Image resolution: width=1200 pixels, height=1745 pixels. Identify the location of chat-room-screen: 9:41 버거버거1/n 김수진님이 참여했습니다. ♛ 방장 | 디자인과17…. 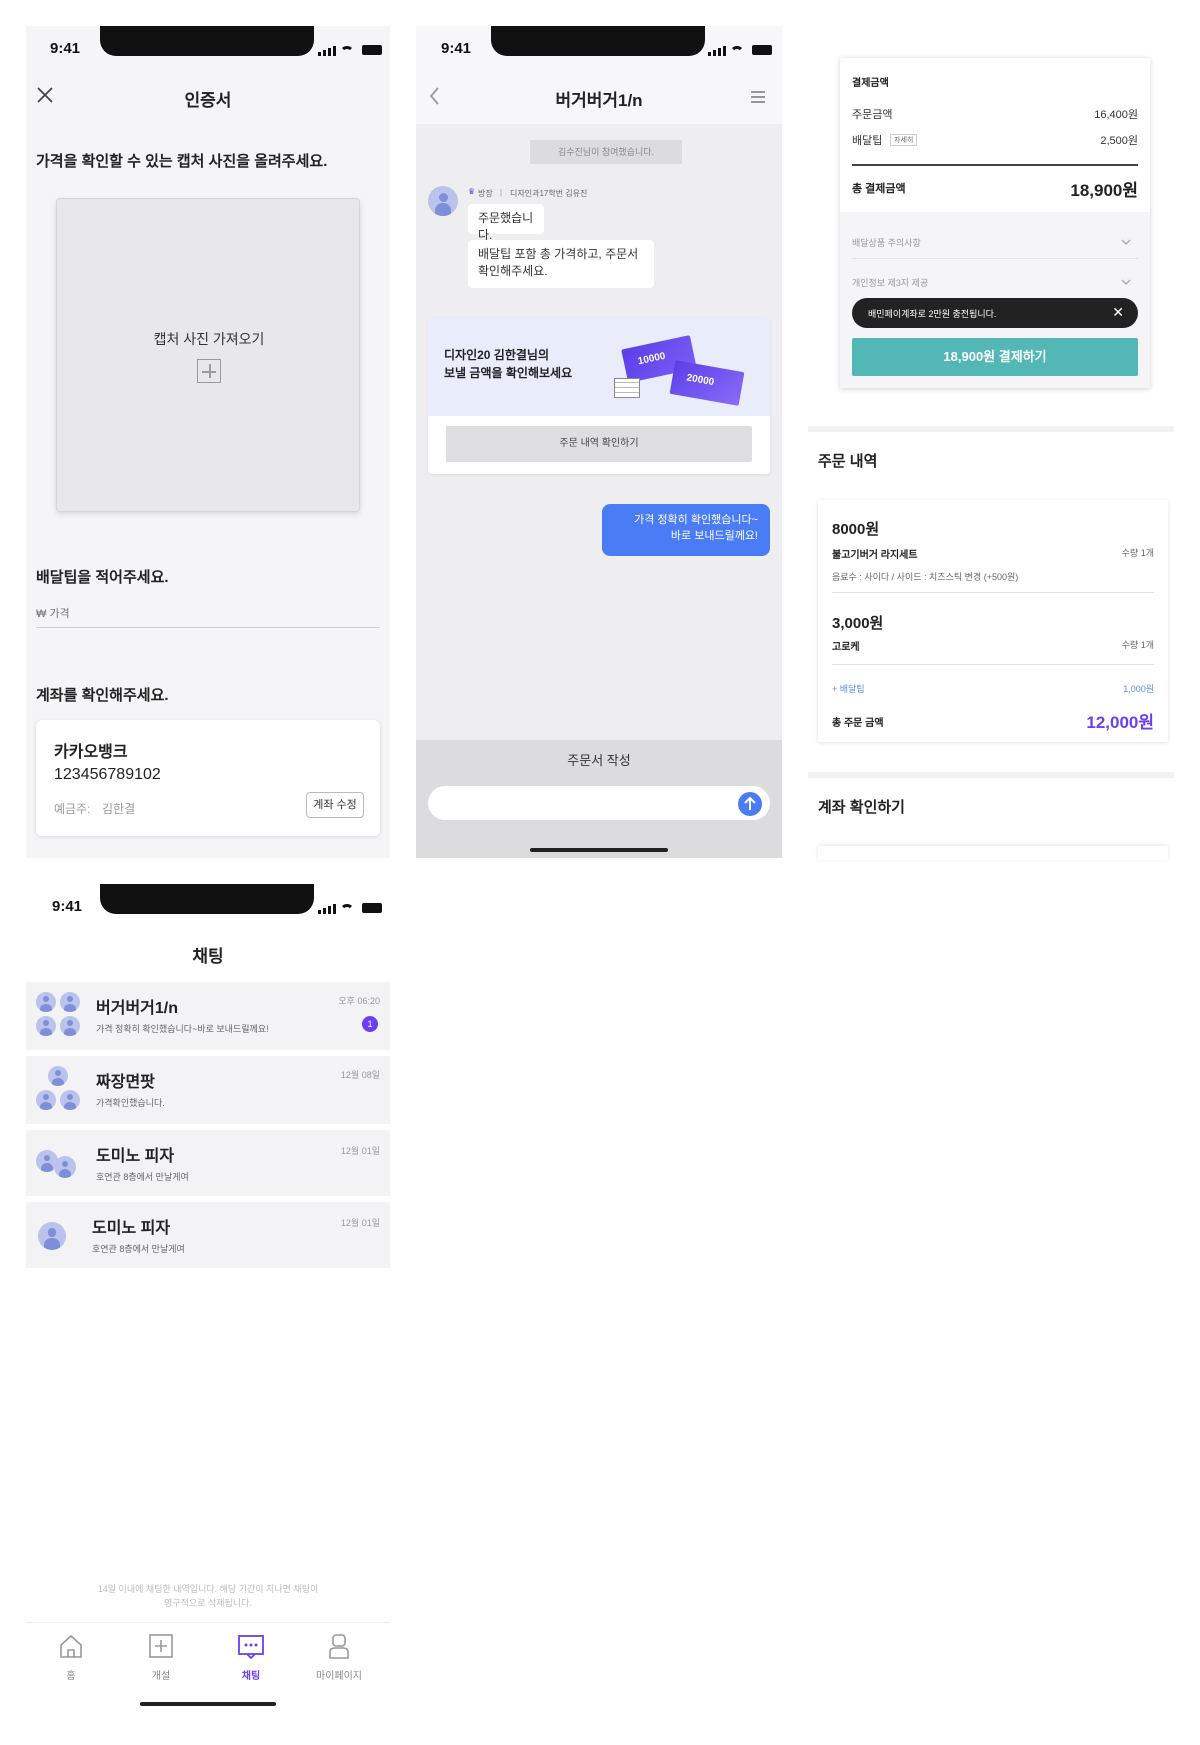
(599, 442).